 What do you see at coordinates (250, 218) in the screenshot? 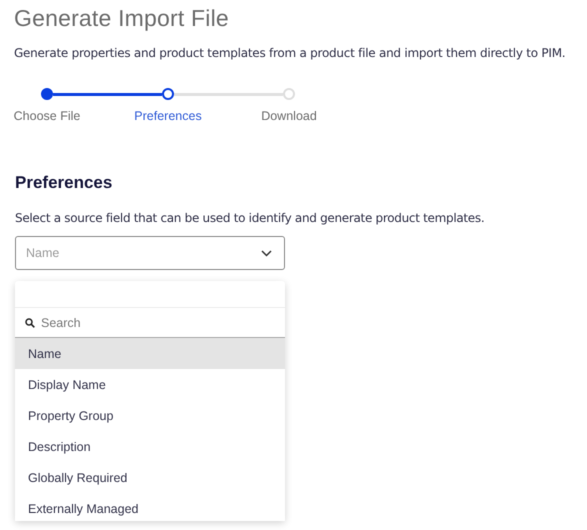
I see `section-hint: Select a source field that can be used to identify and generate product templates.` at bounding box center [250, 218].